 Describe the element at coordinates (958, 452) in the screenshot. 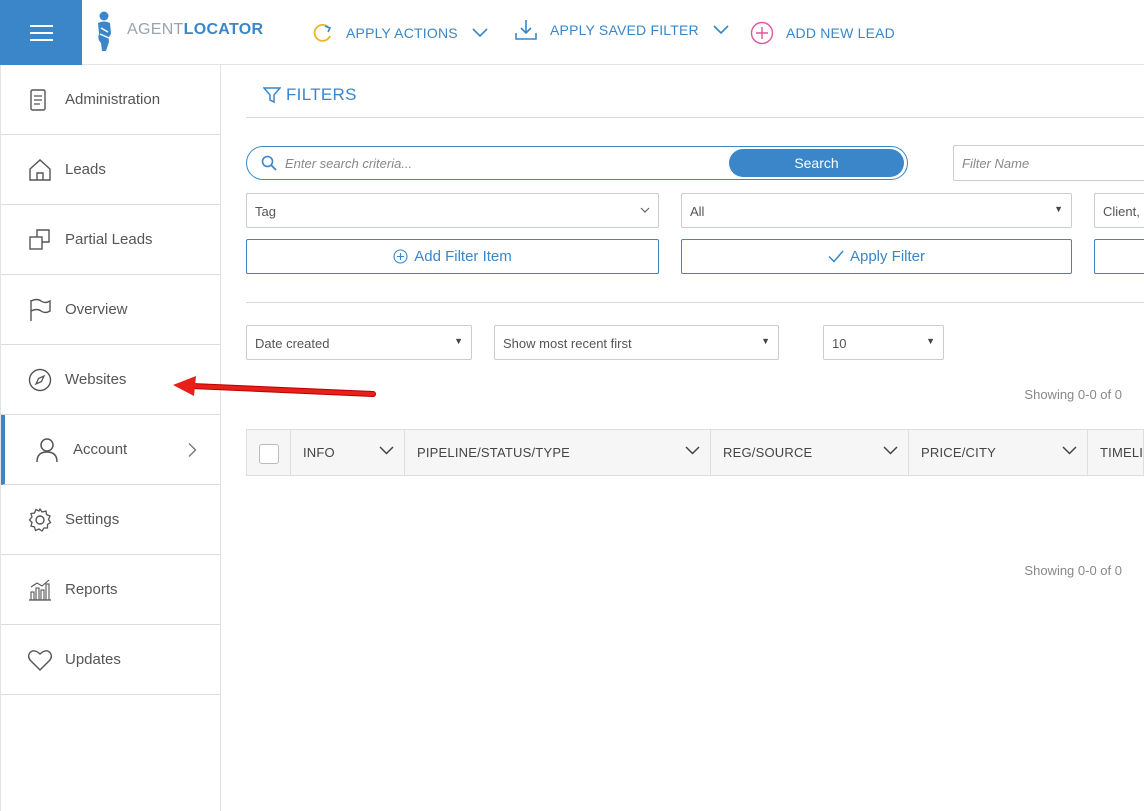

I see `column-label: PRICE/CITY` at that location.